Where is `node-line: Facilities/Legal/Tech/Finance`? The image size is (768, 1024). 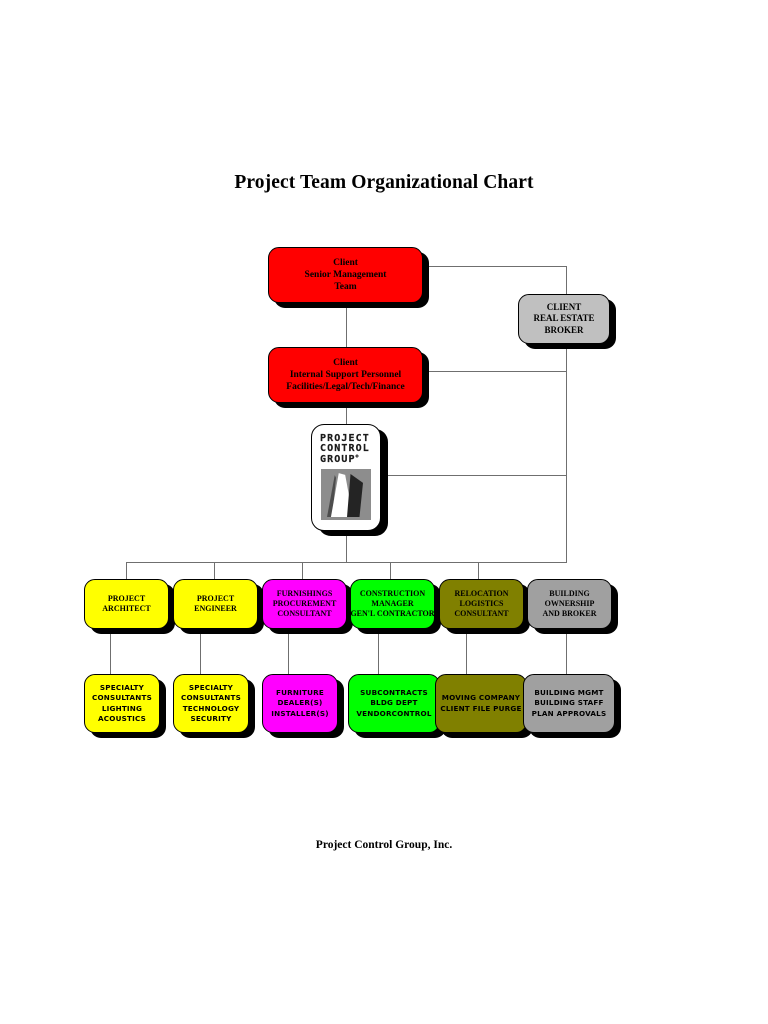
node-line: Facilities/Legal/Tech/Finance is located at coordinates (345, 387).